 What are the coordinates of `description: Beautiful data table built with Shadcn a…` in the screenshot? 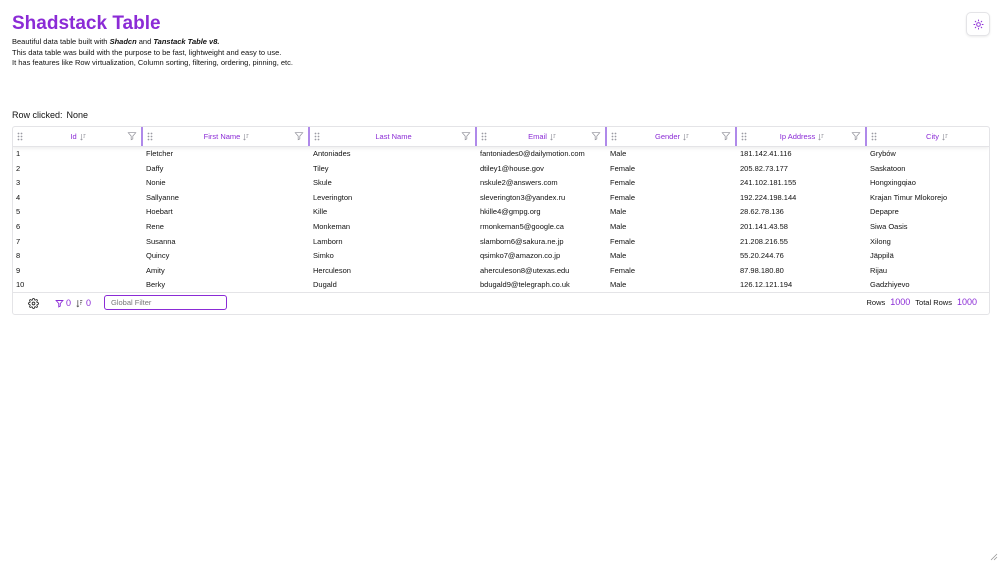 It's located at (152, 53).